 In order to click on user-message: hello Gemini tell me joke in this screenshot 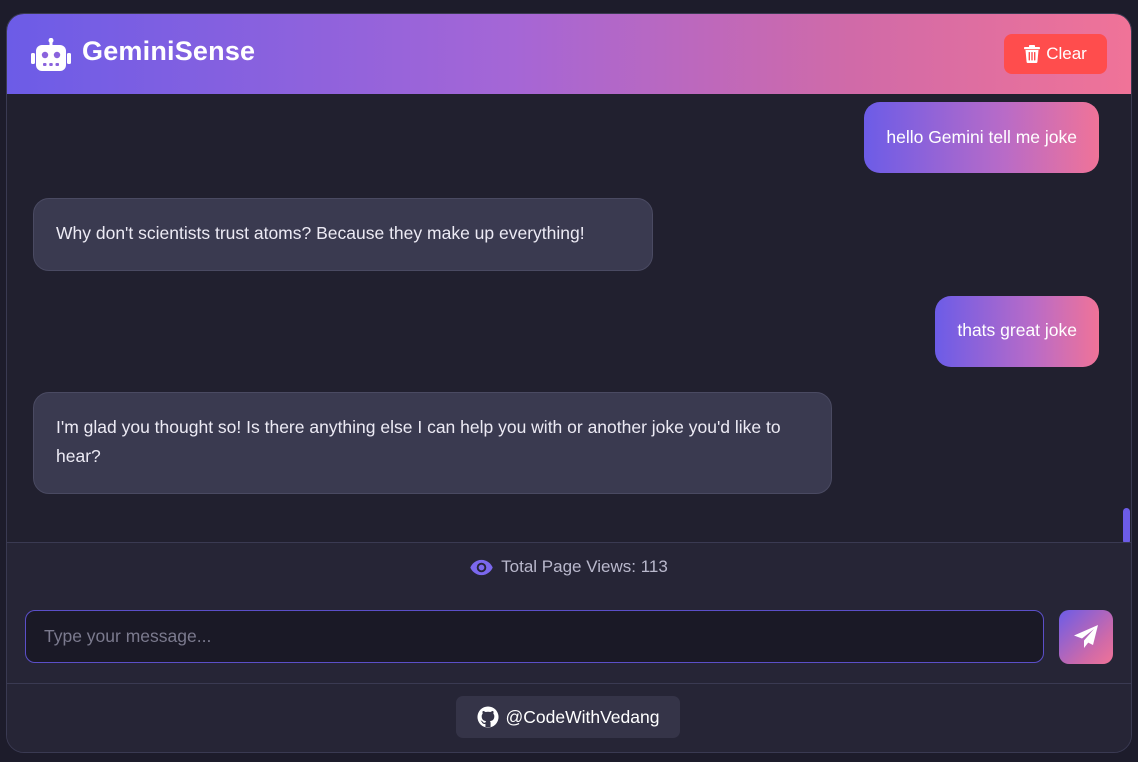, I will do `click(981, 137)`.